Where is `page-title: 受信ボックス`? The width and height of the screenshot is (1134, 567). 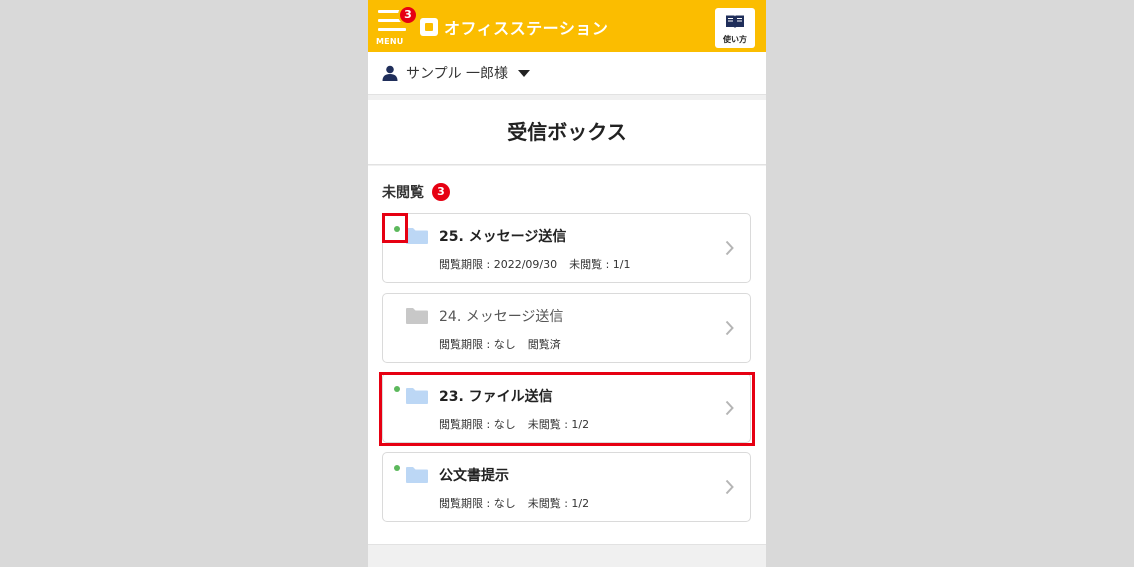
page-title: 受信ボックス is located at coordinates (567, 132).